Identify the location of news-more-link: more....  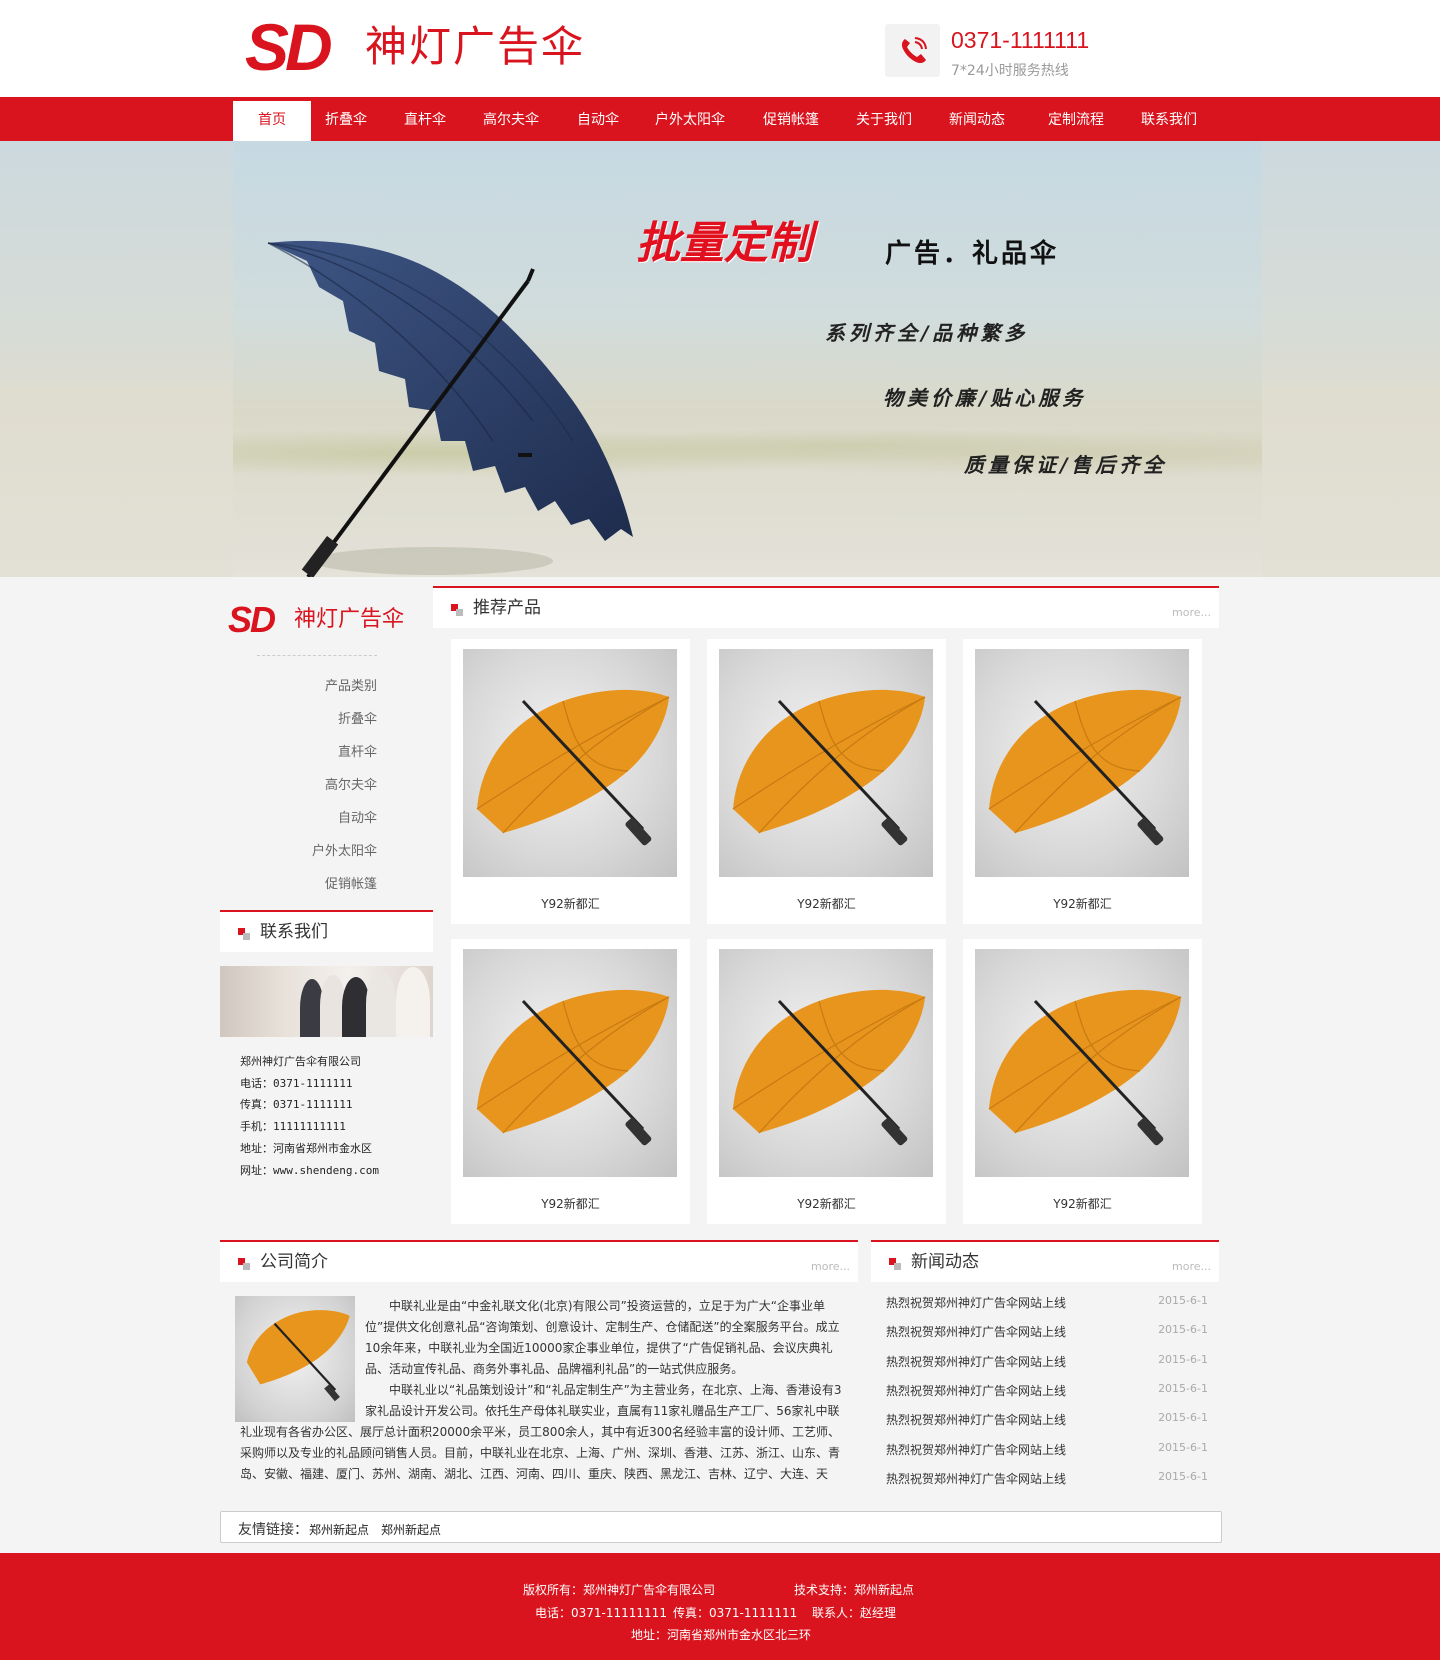
(1191, 1266).